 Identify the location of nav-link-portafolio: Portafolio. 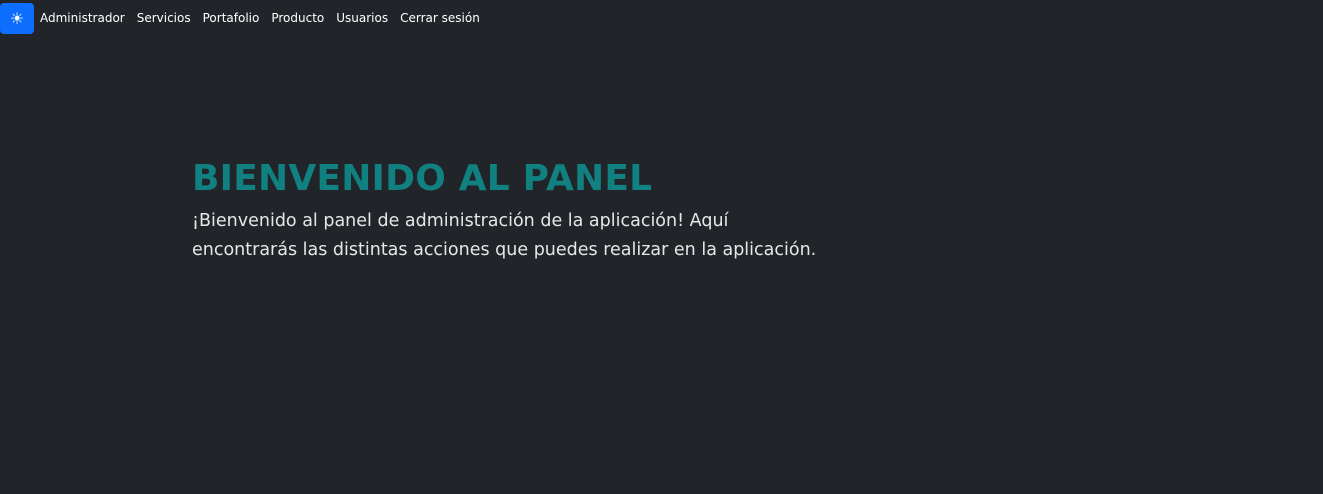
(231, 18).